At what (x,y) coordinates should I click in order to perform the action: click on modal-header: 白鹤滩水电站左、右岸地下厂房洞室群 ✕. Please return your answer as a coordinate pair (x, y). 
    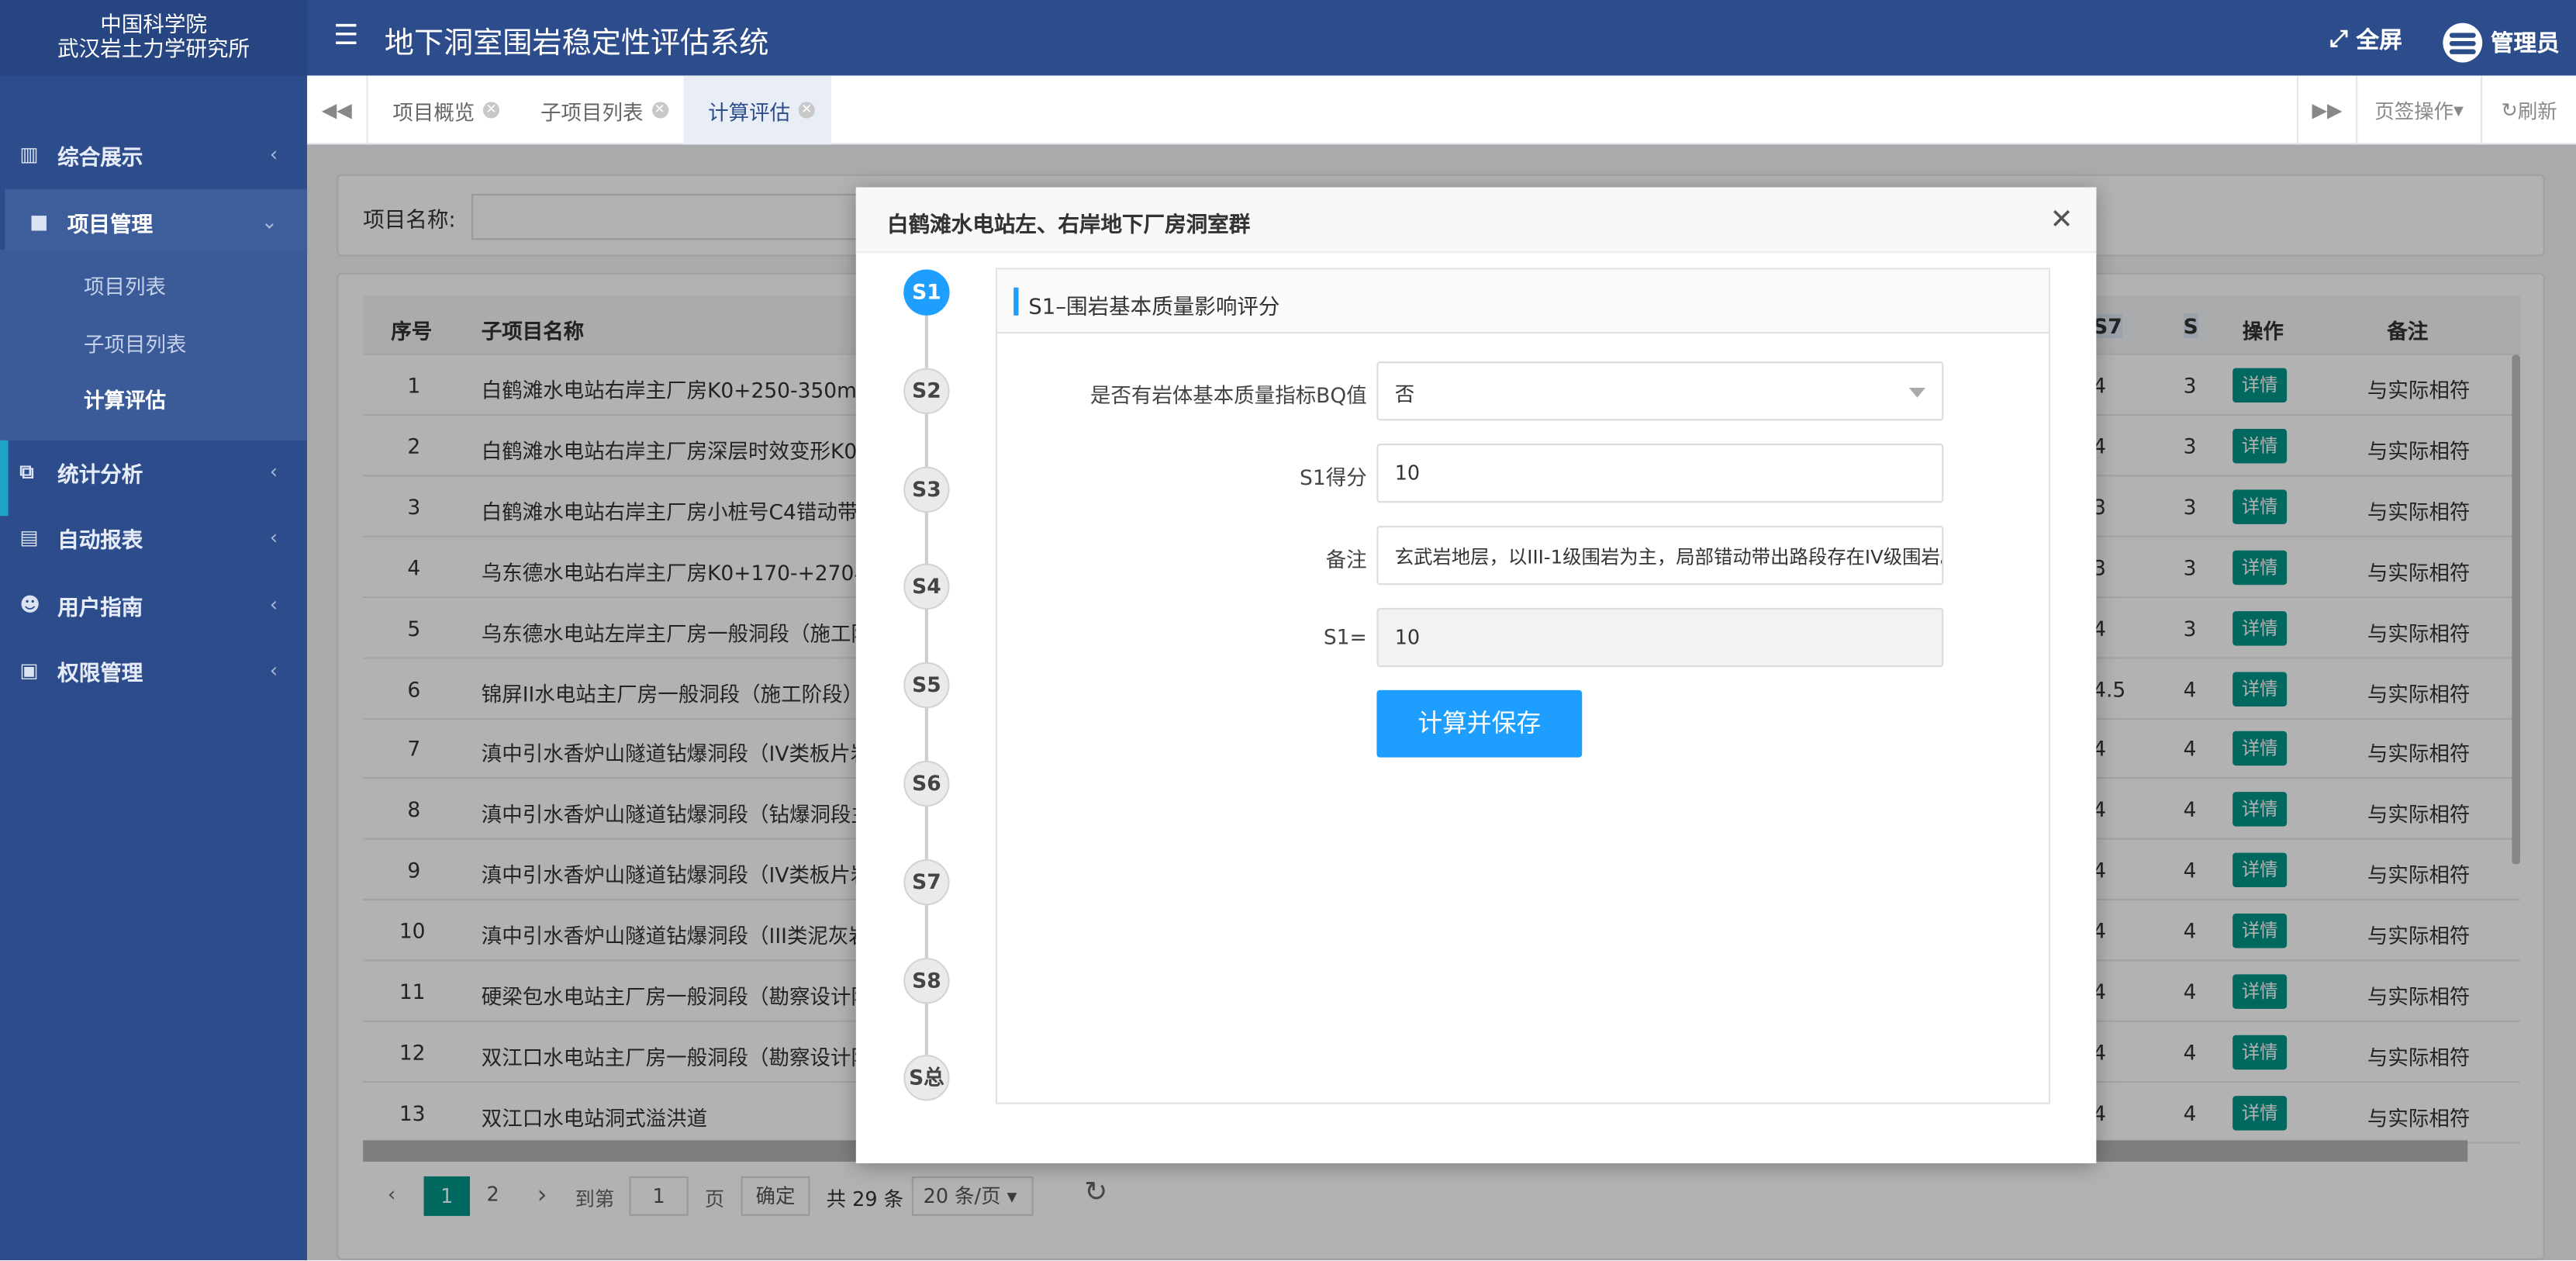
    Looking at the image, I should click on (1476, 221).